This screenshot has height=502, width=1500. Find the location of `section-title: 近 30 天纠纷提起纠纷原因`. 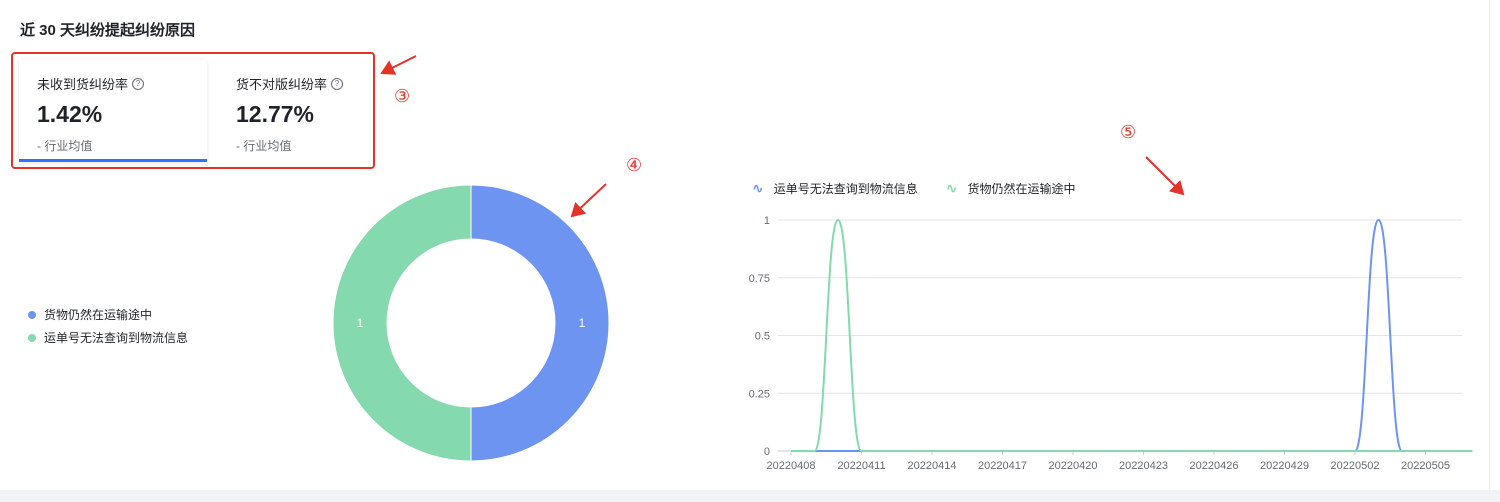

section-title: 近 30 天纠纷提起纠纷原因 is located at coordinates (108, 30).